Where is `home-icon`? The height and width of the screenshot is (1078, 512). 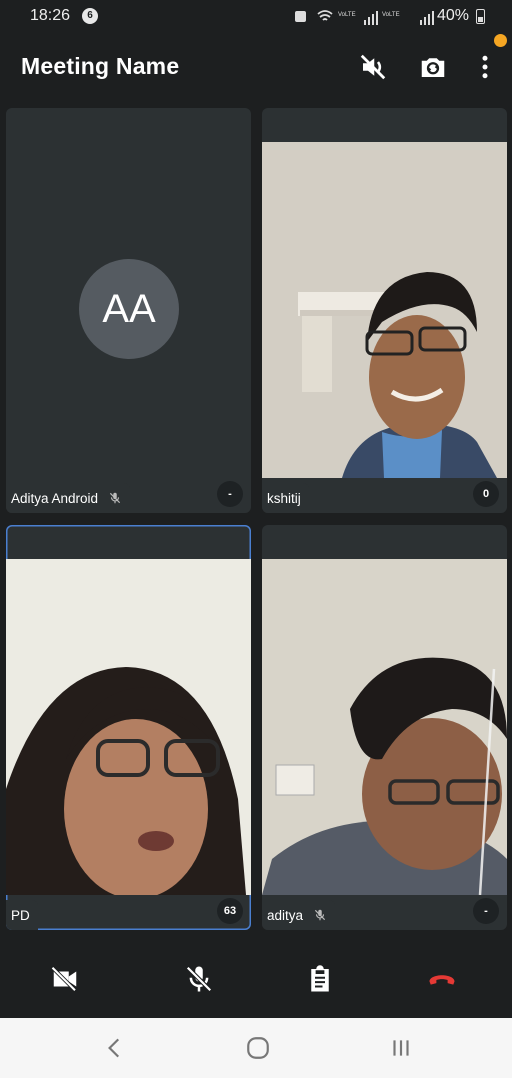 home-icon is located at coordinates (258, 1048).